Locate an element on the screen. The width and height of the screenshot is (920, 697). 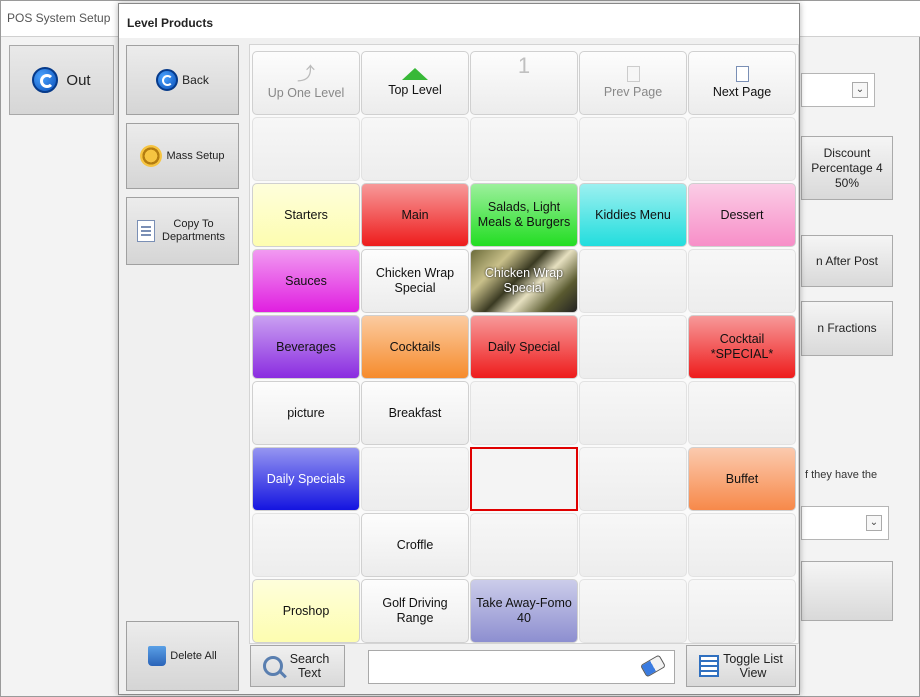
product-tile-croffle: Croffle is located at coordinates (415, 545).